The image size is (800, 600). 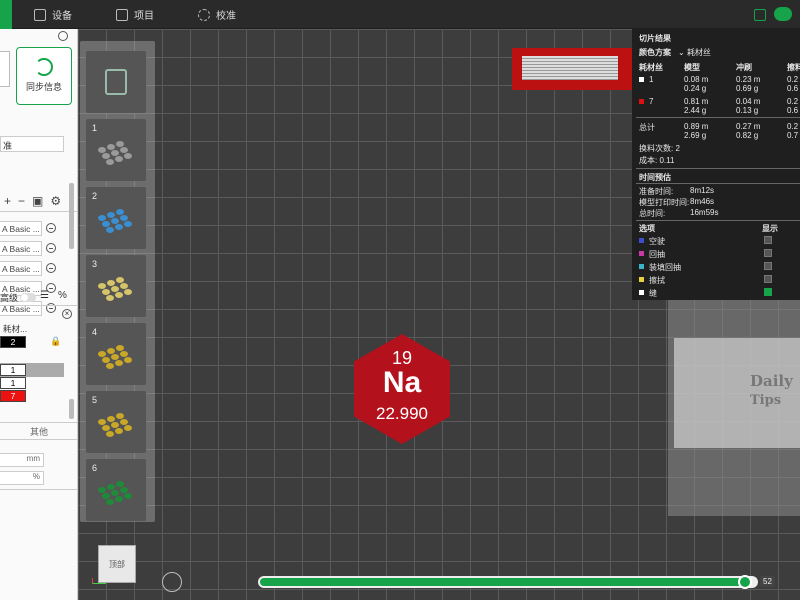 I want to click on color-scheme-label: 颜色方案, so click(x=655, y=52).